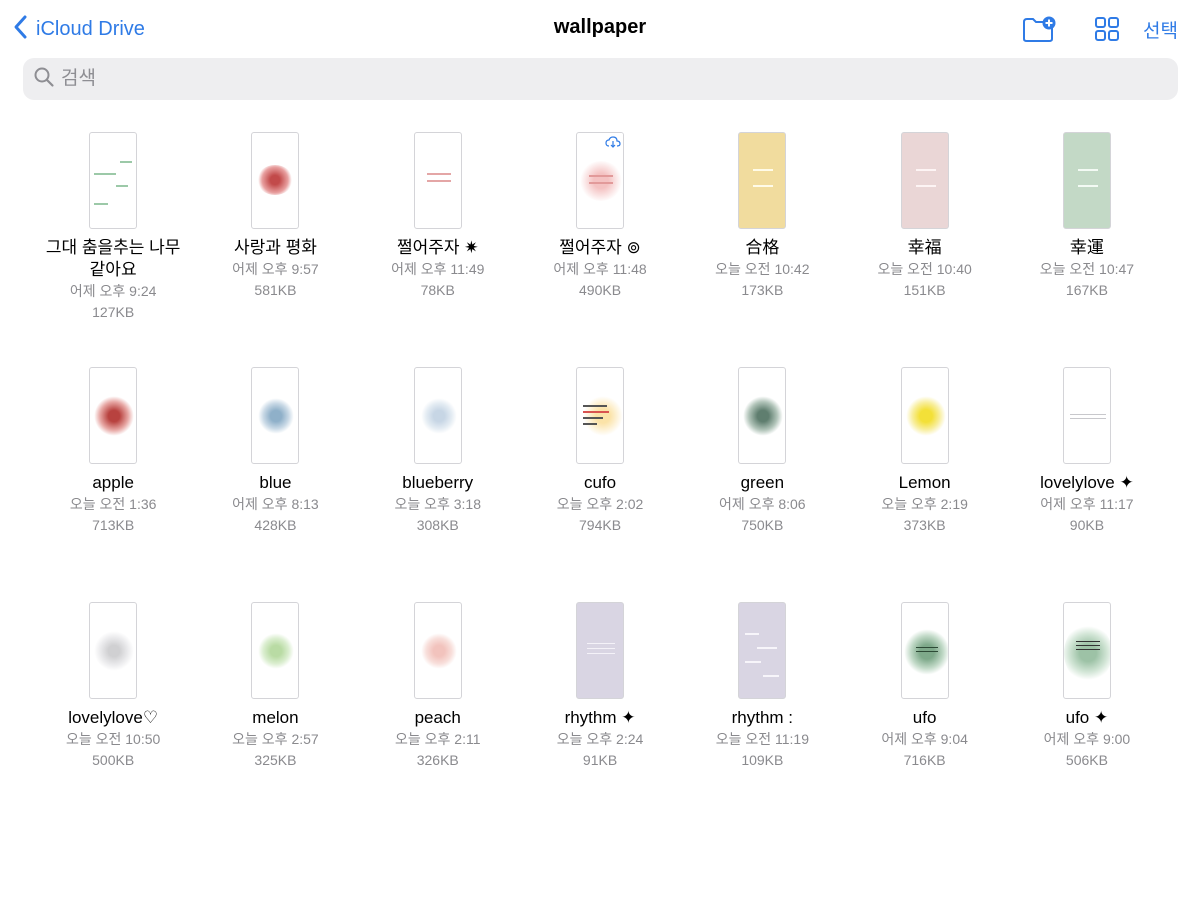 The height and width of the screenshot is (920, 1200). What do you see at coordinates (762, 760) in the screenshot?
I see `file-size: 109KB` at bounding box center [762, 760].